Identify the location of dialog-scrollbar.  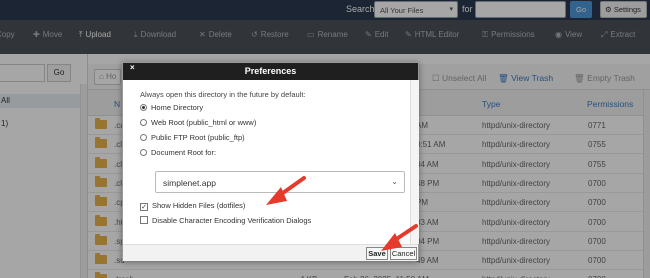
(414, 162).